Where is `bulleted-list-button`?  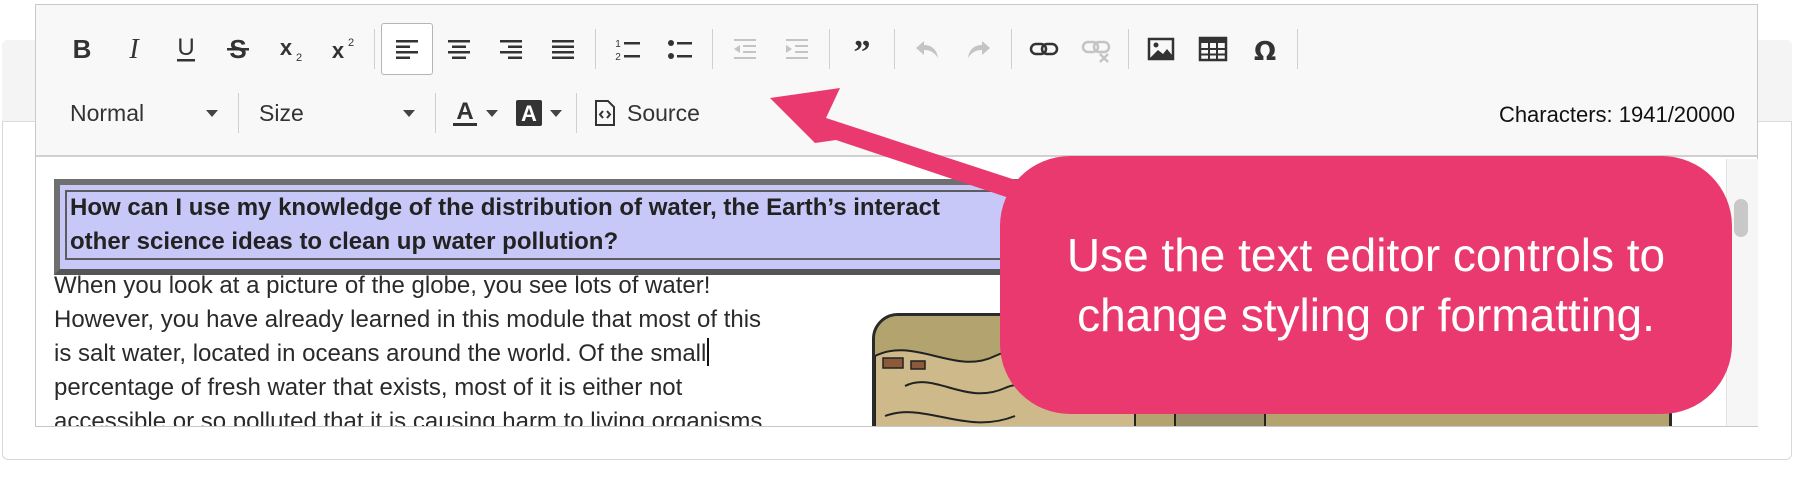
bulleted-list-button is located at coordinates (680, 49).